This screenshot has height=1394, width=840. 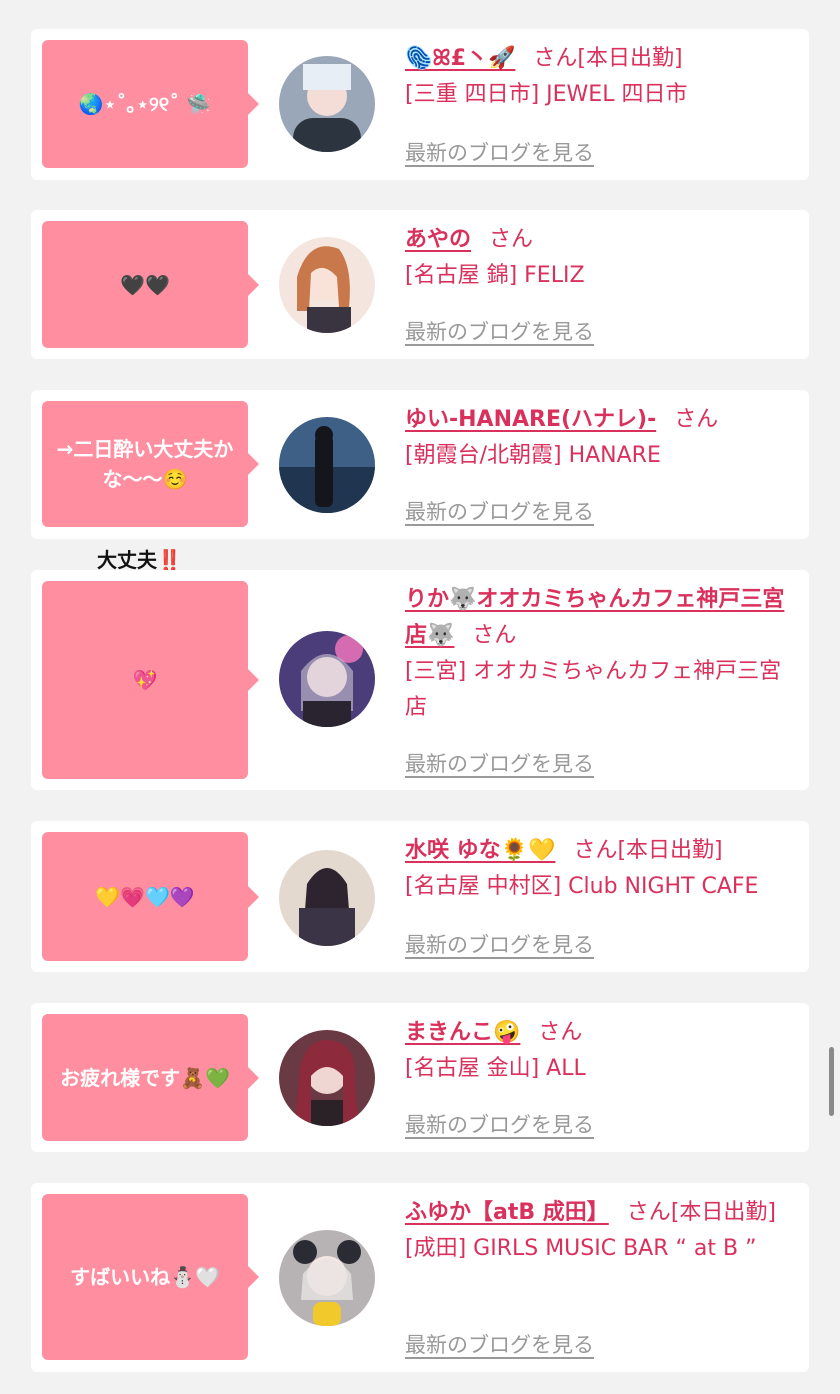 I want to click on comment-bubble: 💛💗🩵💜, so click(x=150, y=896).